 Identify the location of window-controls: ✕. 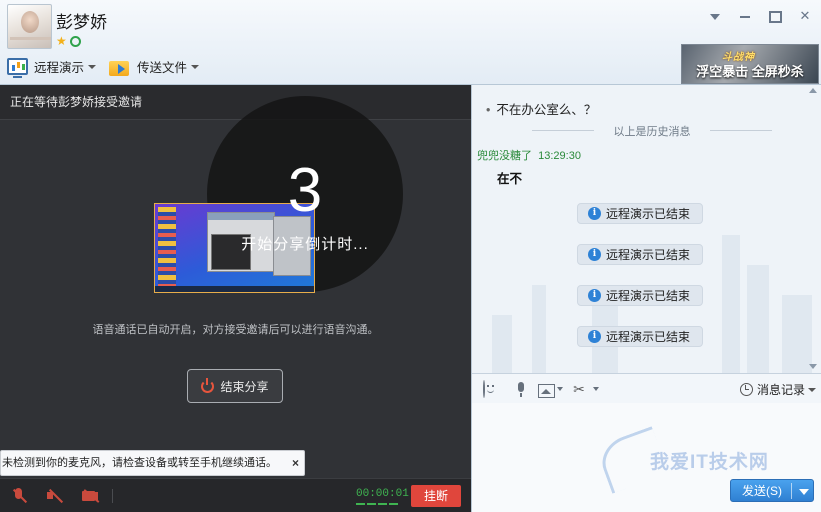
(760, 16).